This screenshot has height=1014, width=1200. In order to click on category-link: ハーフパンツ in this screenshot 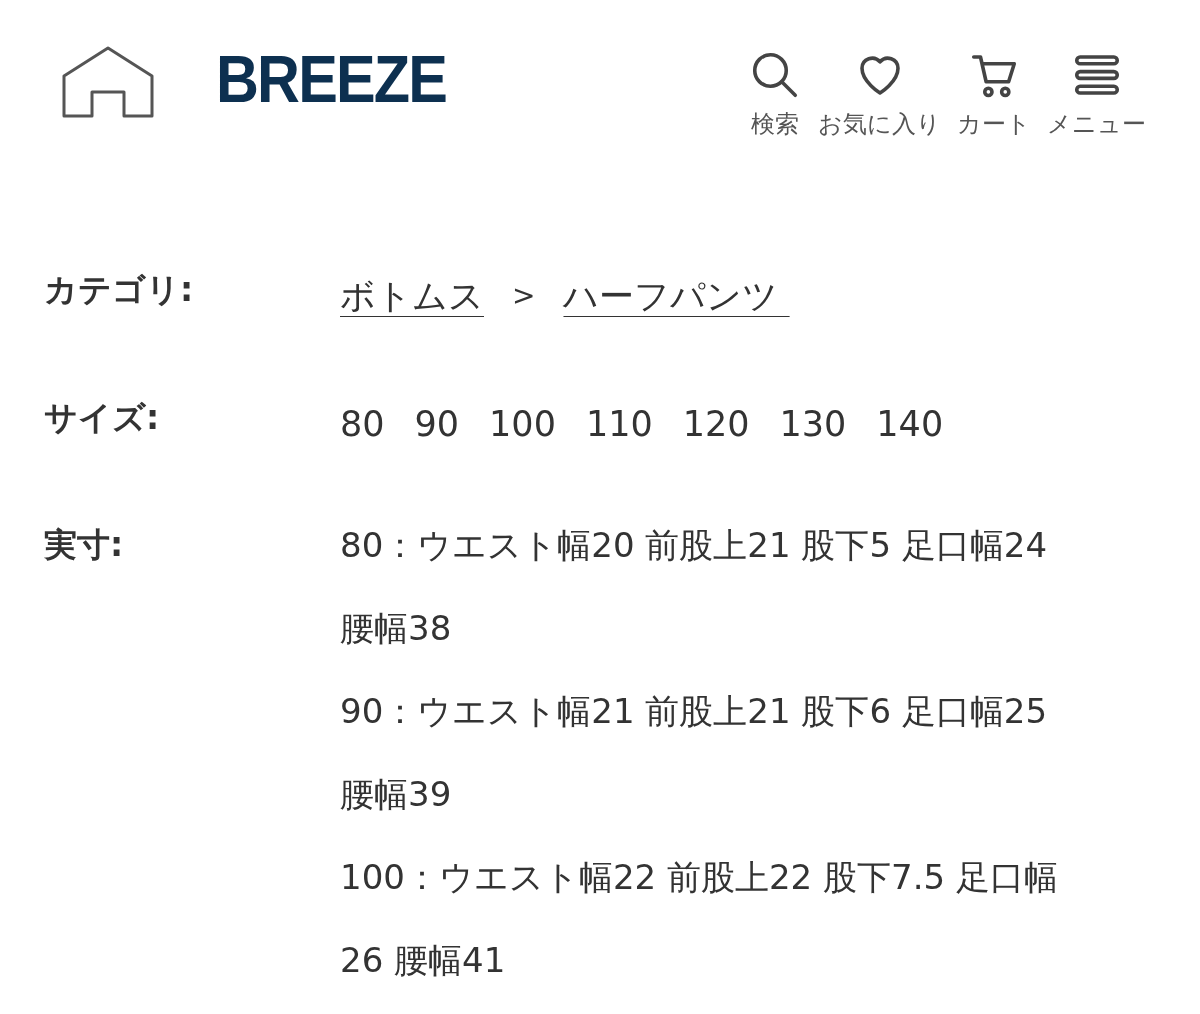, I will do `click(676, 296)`.